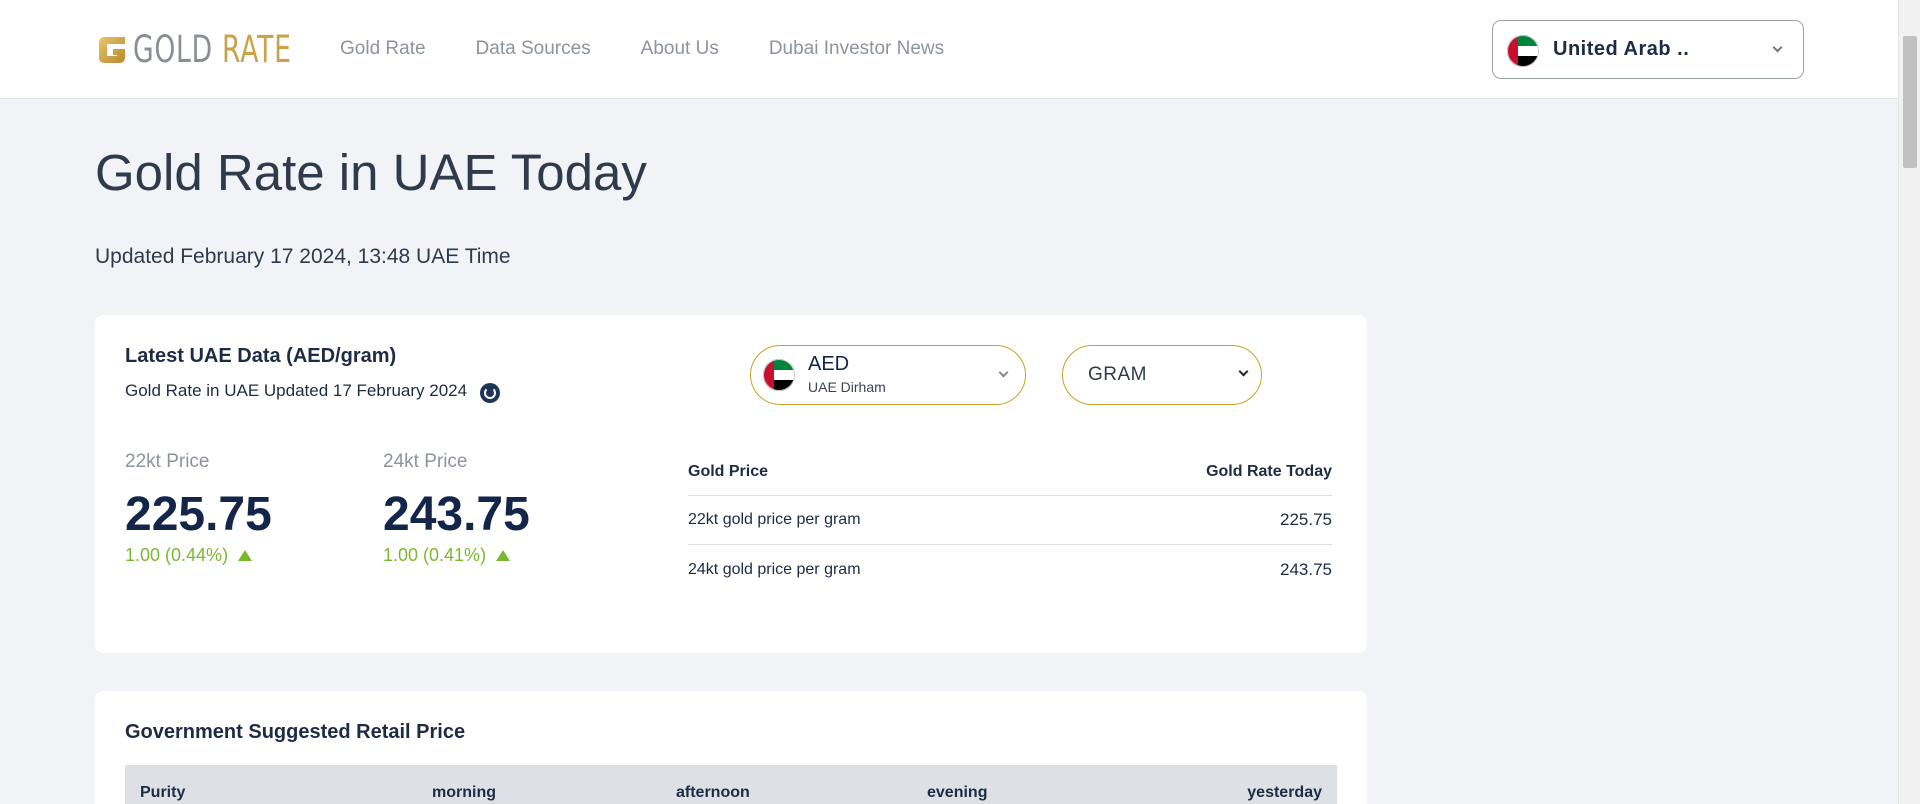 The height and width of the screenshot is (804, 1920). I want to click on k22-price-label: 22kt Price, so click(167, 461).